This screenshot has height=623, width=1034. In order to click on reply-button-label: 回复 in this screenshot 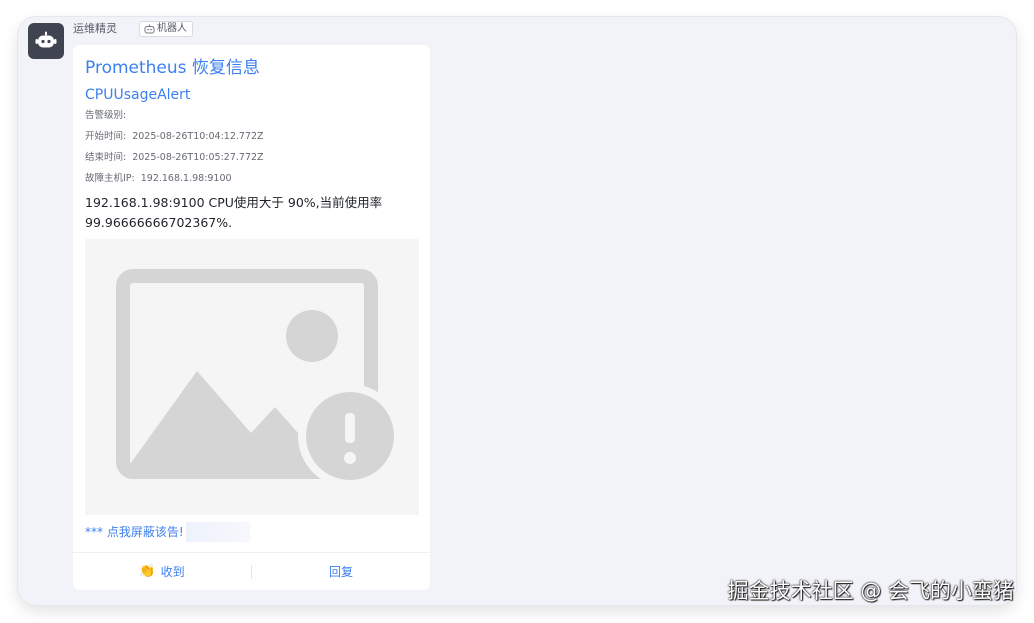, I will do `click(340, 571)`.